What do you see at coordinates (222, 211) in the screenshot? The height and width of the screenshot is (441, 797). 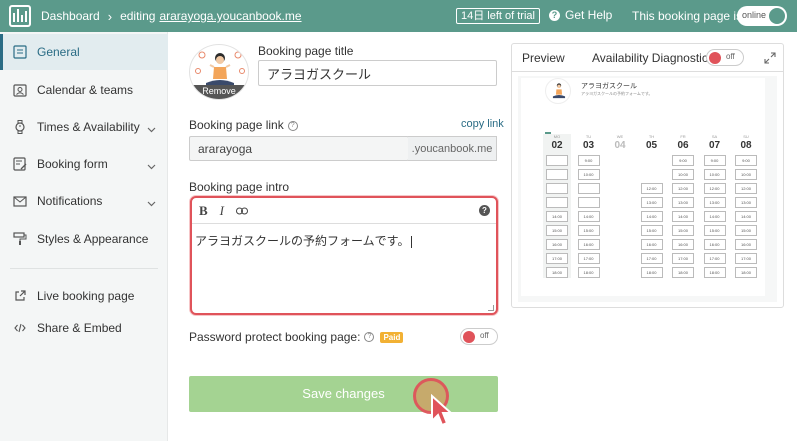 I see `italic-icon: I` at bounding box center [222, 211].